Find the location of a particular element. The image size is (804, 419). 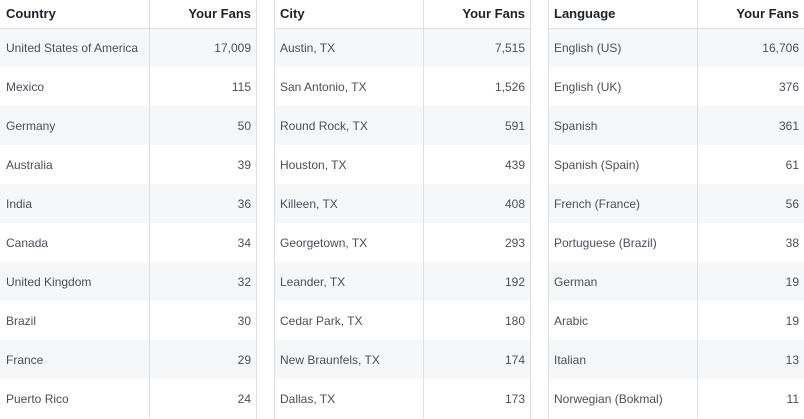

fan-count: 591 is located at coordinates (476, 125).